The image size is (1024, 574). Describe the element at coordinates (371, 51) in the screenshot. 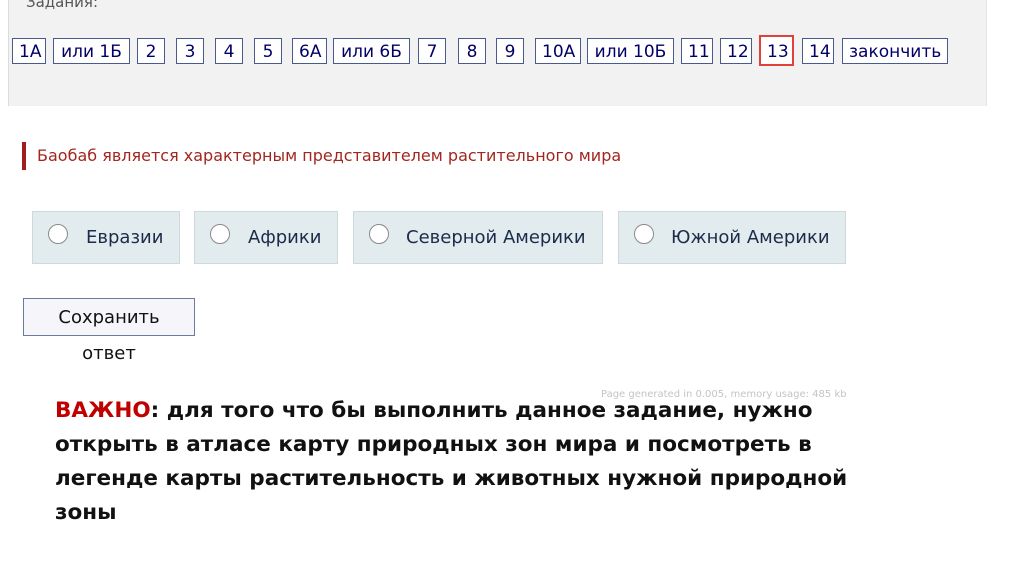

I see `task-button-6b: или 6Б` at that location.